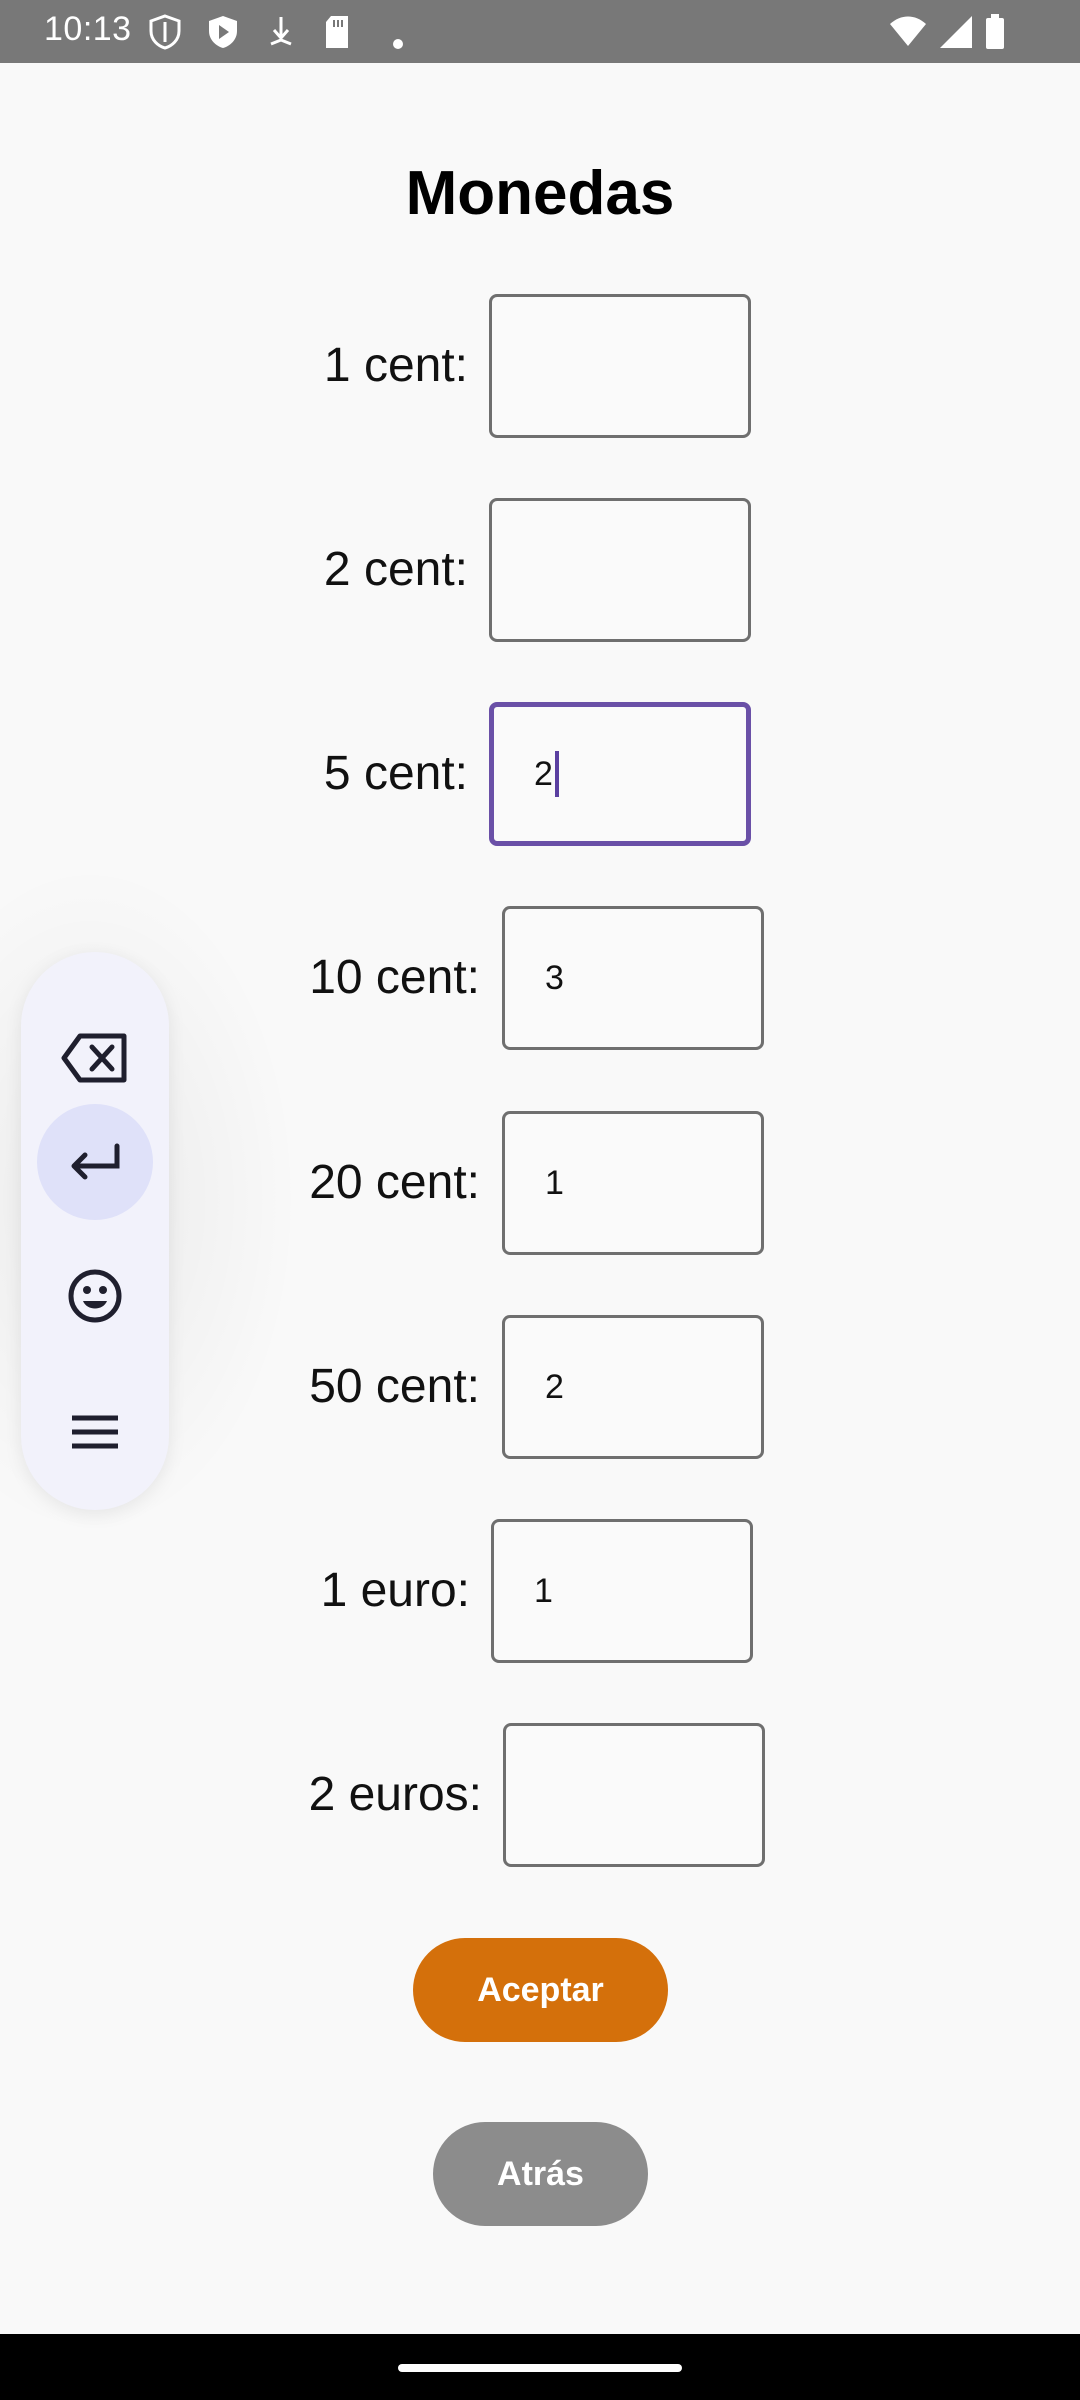 The width and height of the screenshot is (1080, 2400). I want to click on status-bar: 10:13, so click(540, 31).